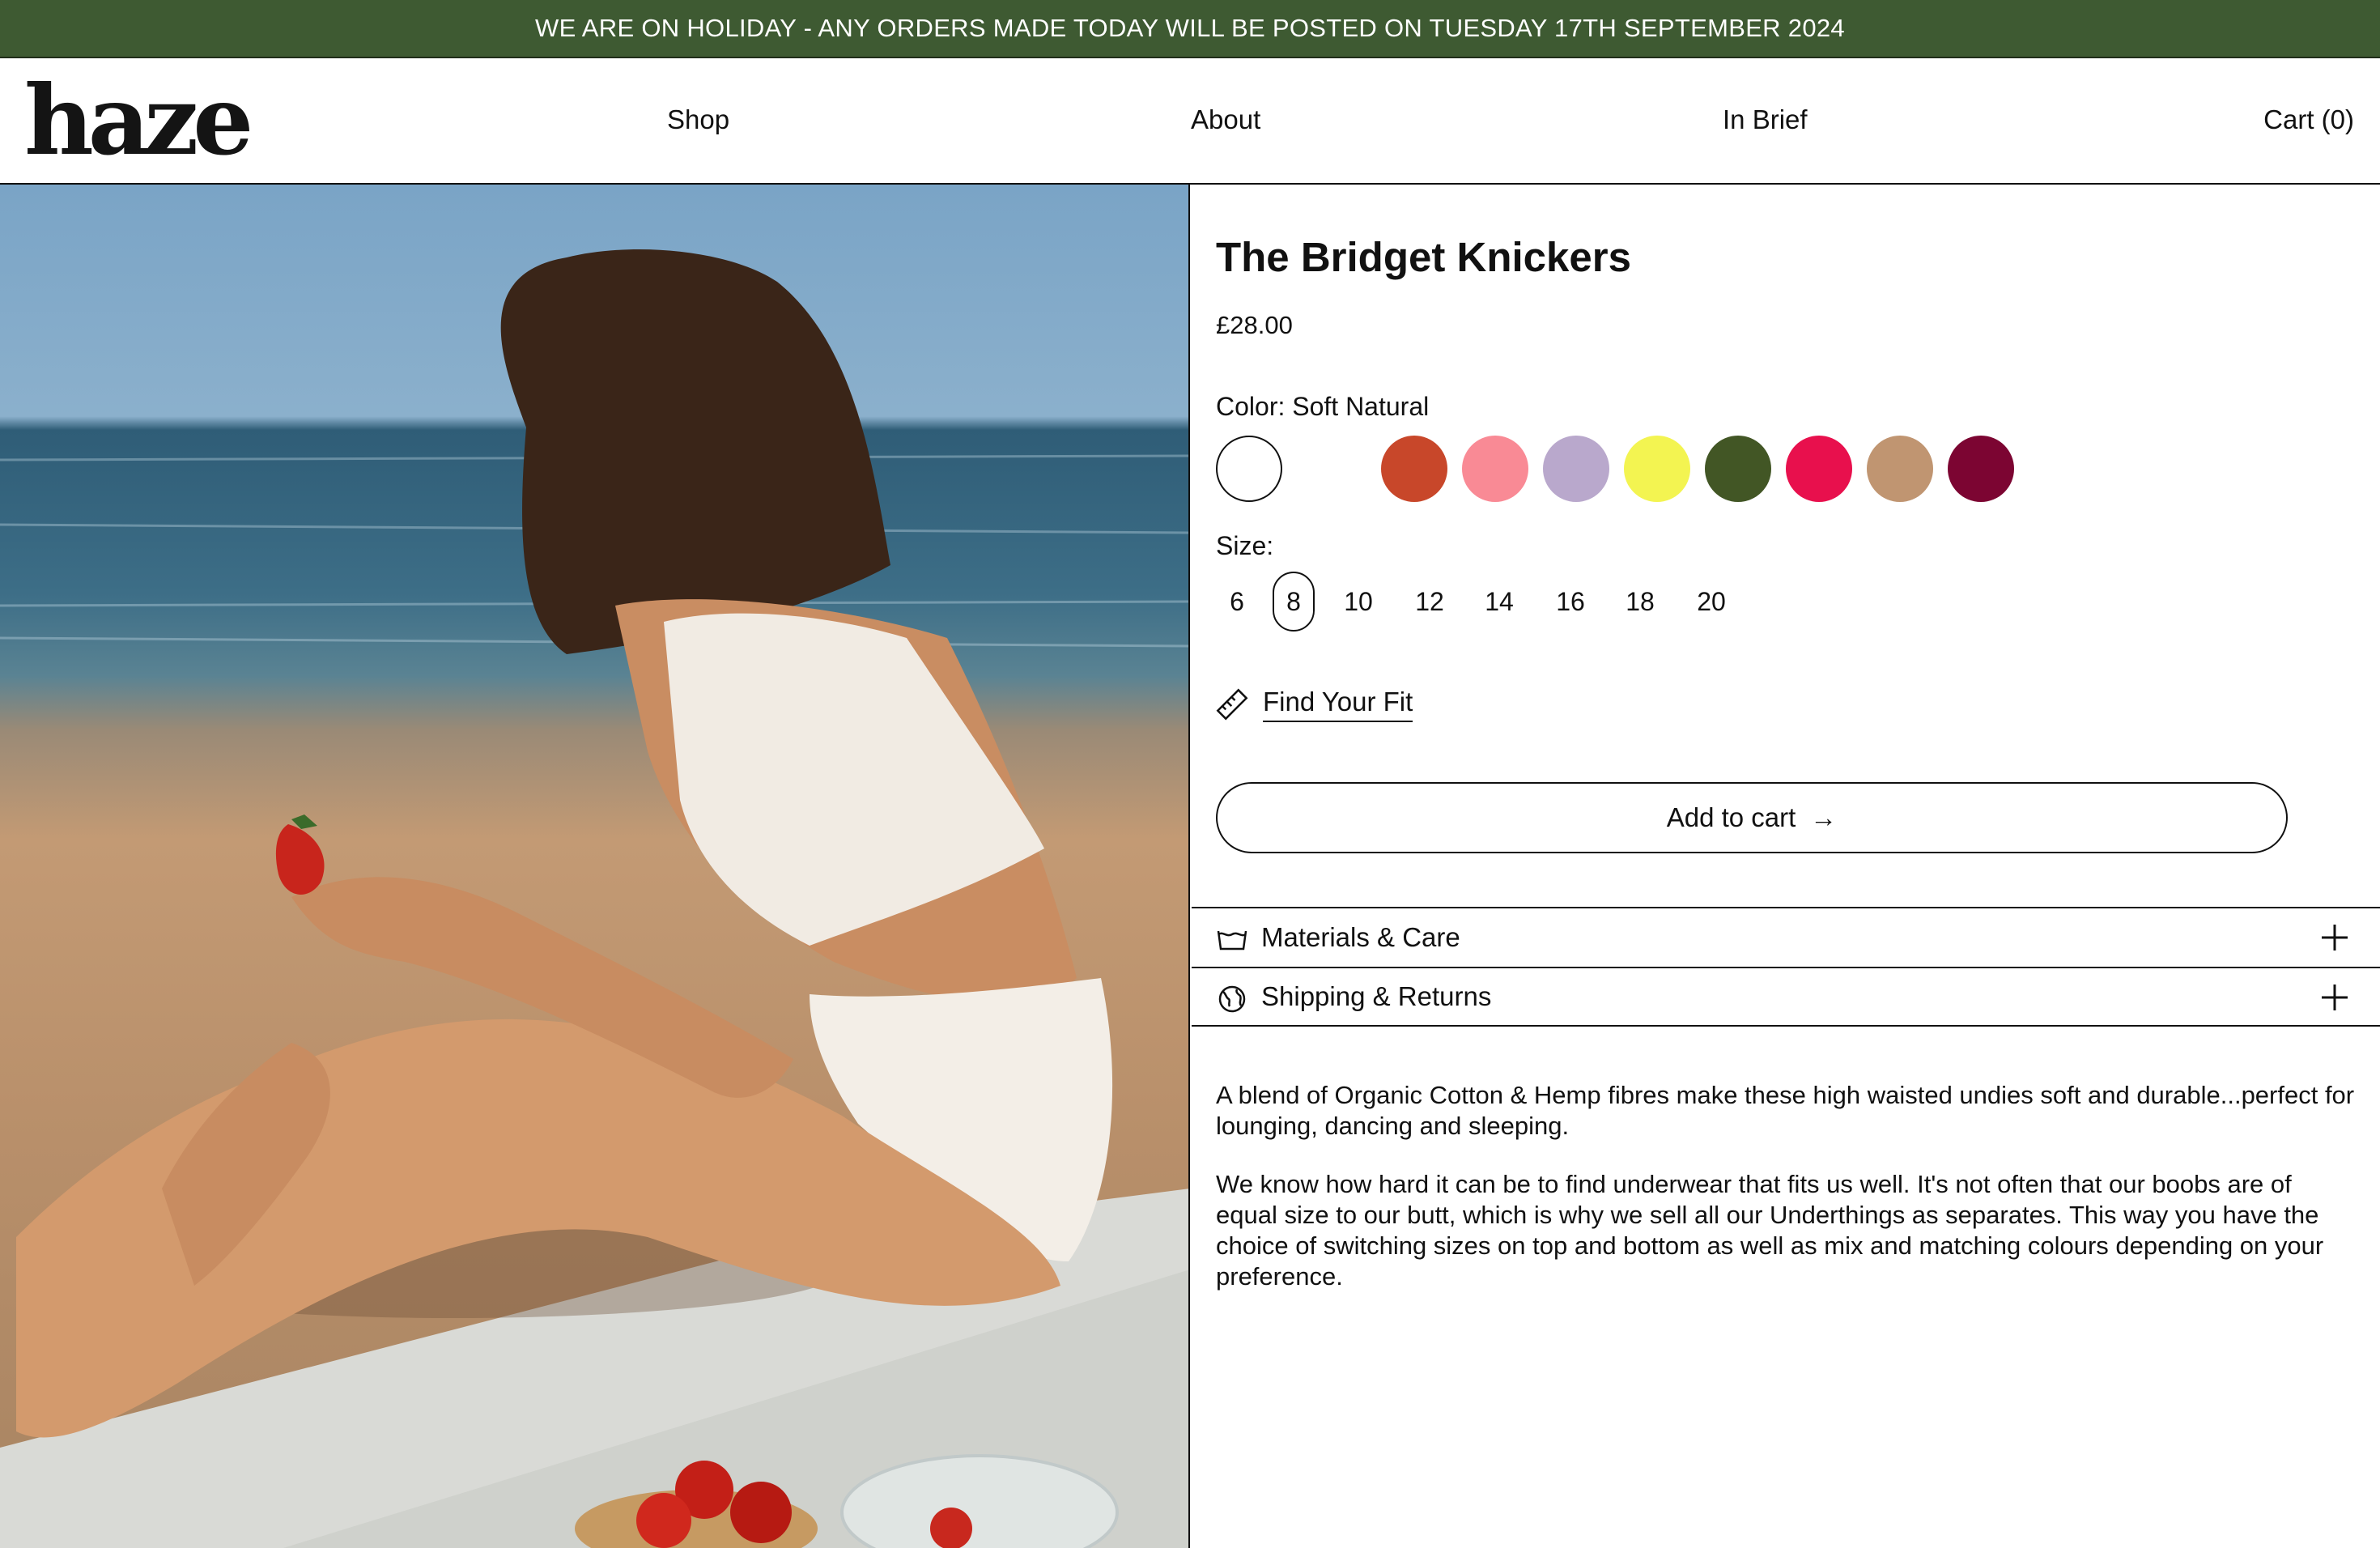 The height and width of the screenshot is (1548, 2380). I want to click on nav-shop: Shop, so click(698, 120).